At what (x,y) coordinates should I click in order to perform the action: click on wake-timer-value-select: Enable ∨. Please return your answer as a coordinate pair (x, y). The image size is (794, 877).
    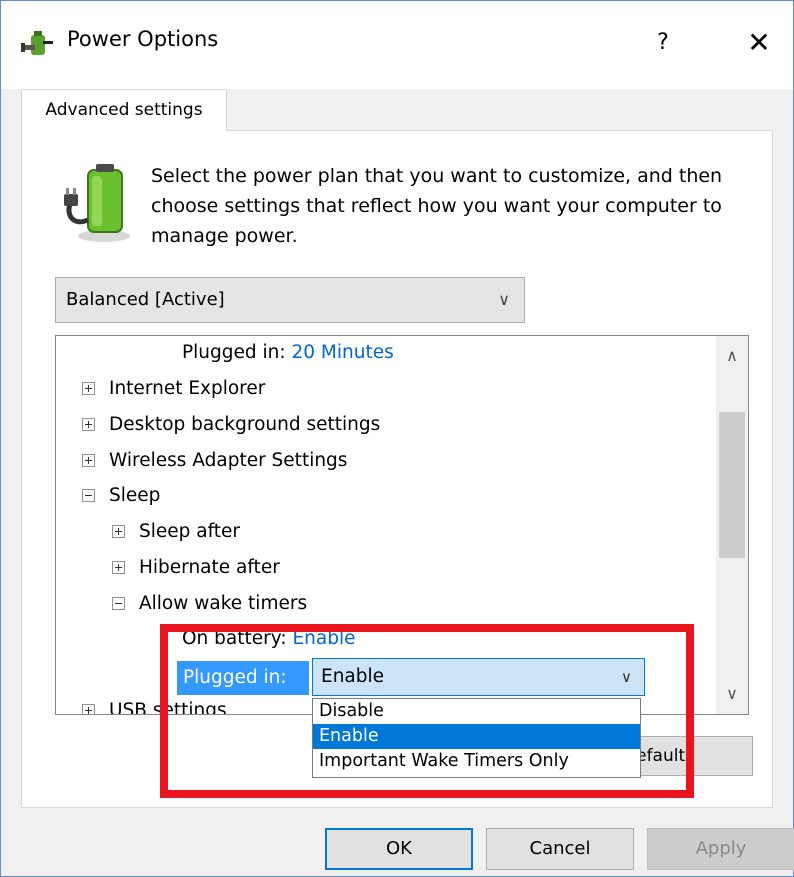
    Looking at the image, I should click on (478, 677).